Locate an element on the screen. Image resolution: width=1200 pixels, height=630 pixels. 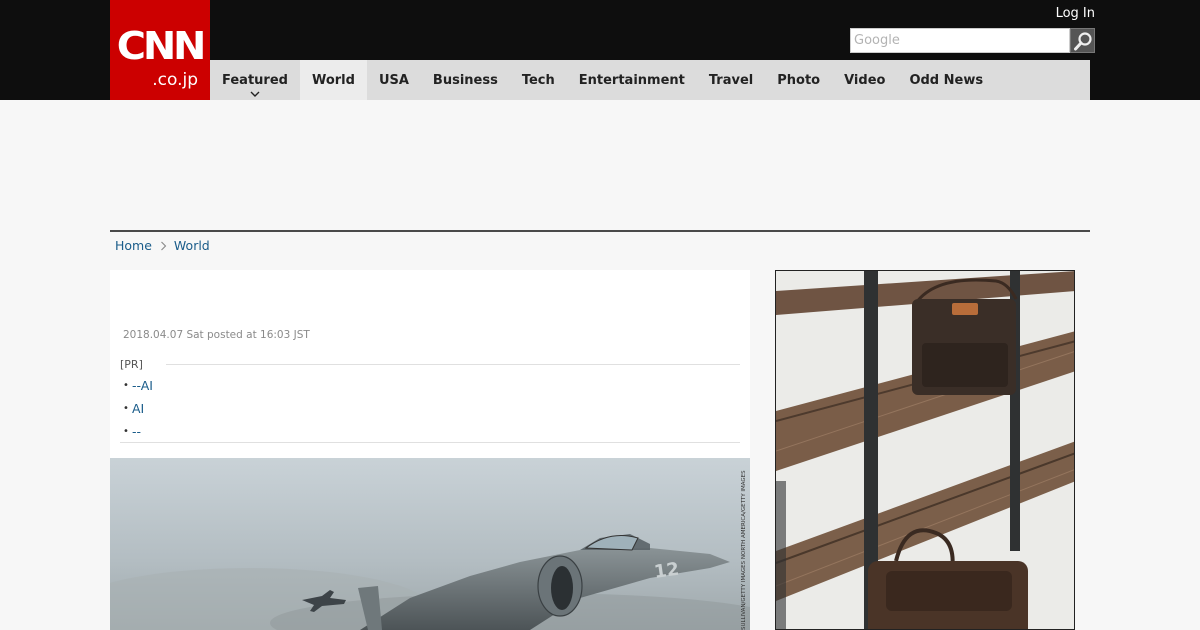
leather-bags-on-shelf-ad is located at coordinates (925, 450).